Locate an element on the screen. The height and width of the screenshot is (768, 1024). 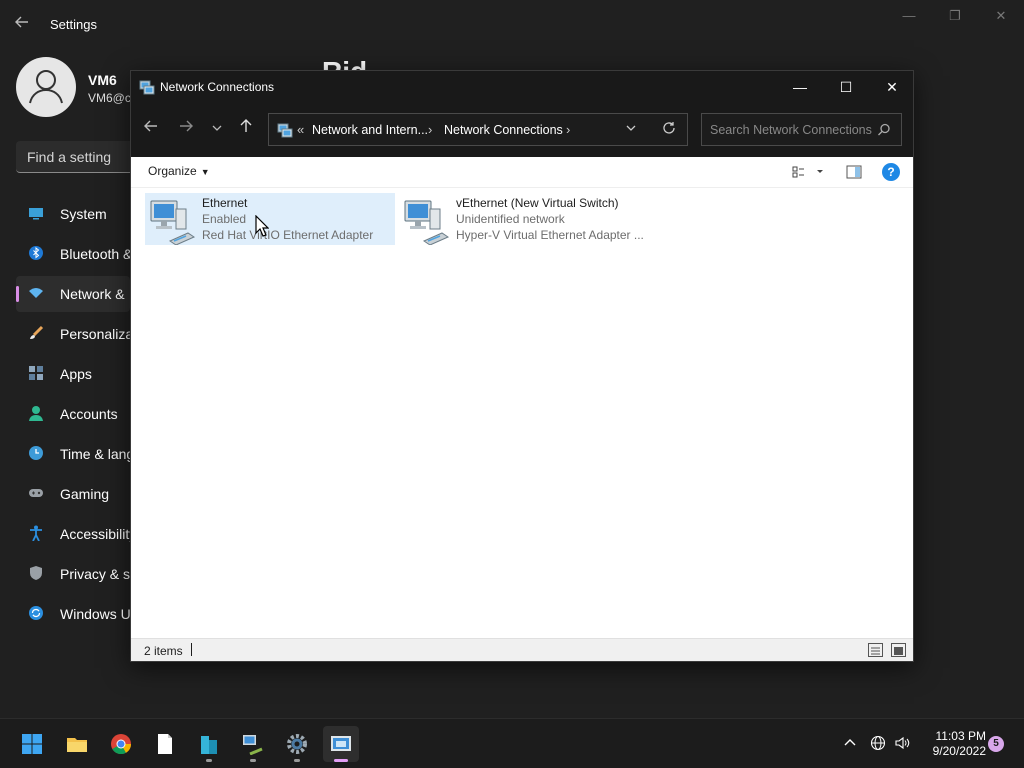
recent-locations-button is located at coordinates (217, 130).